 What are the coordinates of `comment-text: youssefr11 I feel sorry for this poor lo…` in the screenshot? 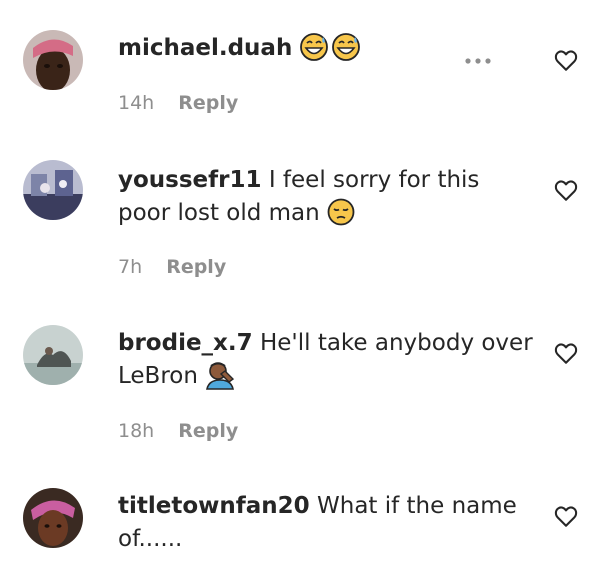 It's located at (328, 197).